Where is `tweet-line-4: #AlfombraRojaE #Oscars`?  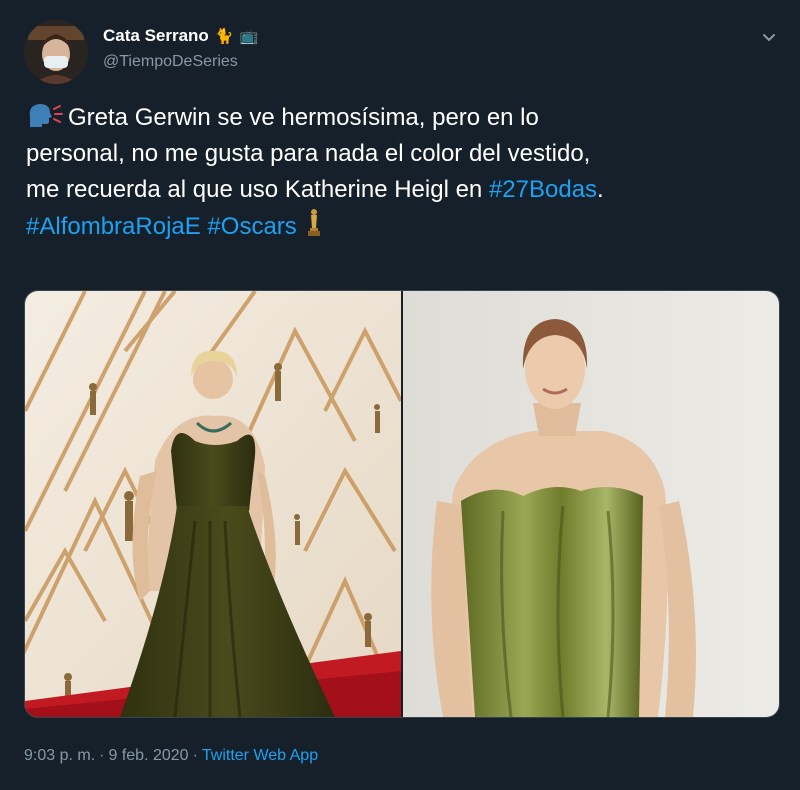 tweet-line-4: #AlfombraRojaE #Oscars is located at coordinates (396, 226).